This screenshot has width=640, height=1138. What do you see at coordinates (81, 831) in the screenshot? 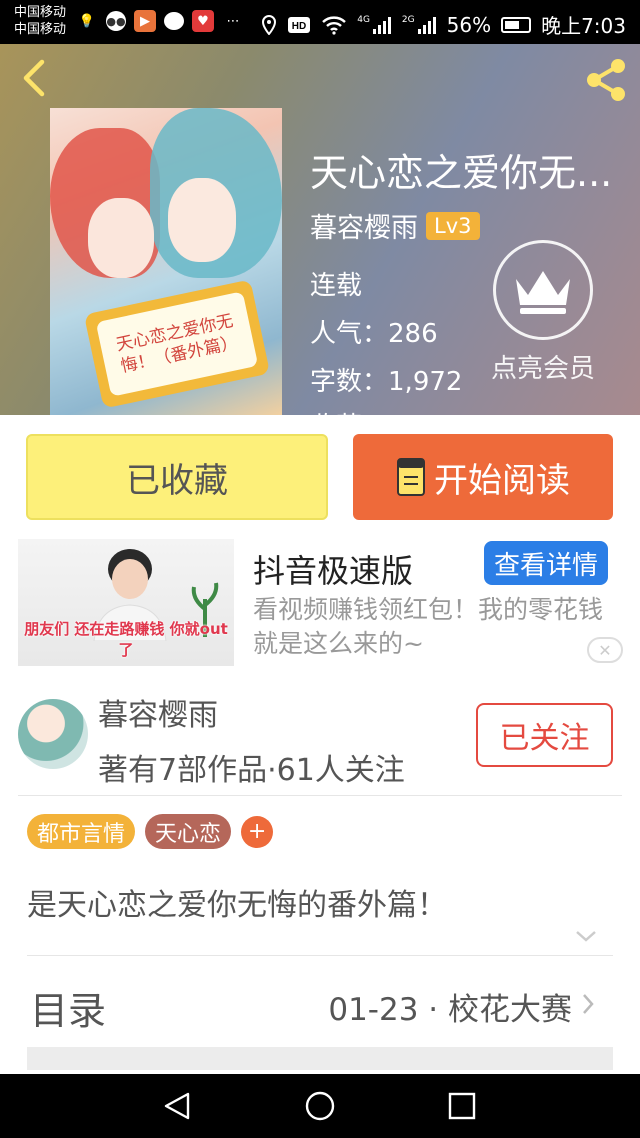
I see `tag-romance: 都市言情` at bounding box center [81, 831].